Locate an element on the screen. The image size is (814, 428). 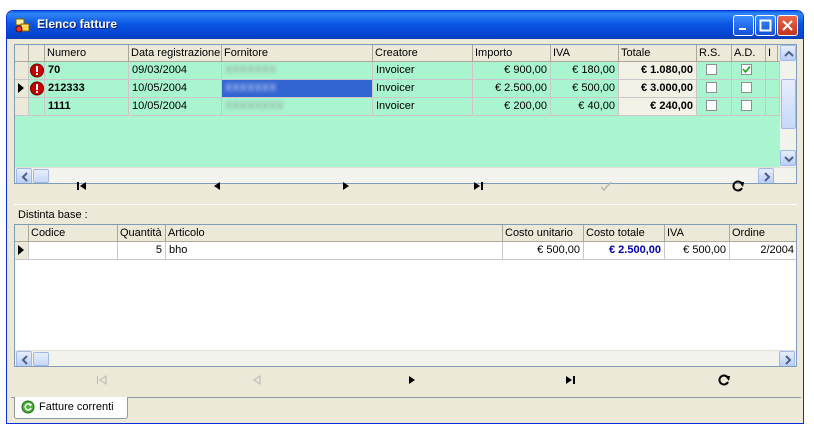
bom-row: 5 bho € 500,00 € 2.500,00 € 500,00 2/2004 is located at coordinates (405, 251).